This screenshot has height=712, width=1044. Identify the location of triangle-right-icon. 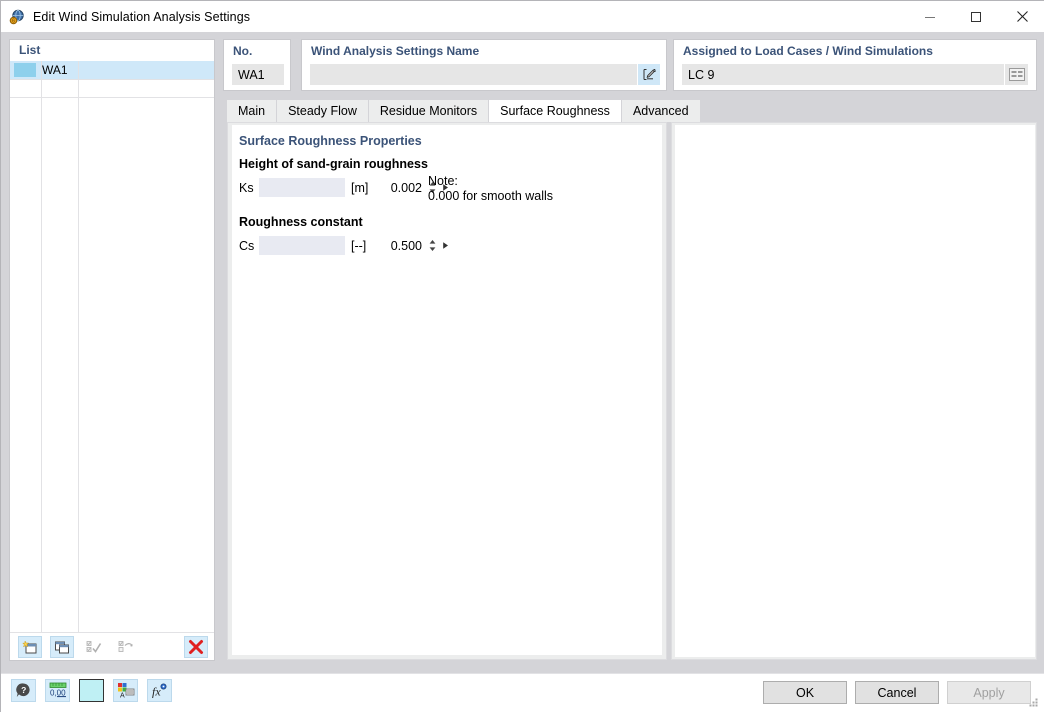
(445, 245).